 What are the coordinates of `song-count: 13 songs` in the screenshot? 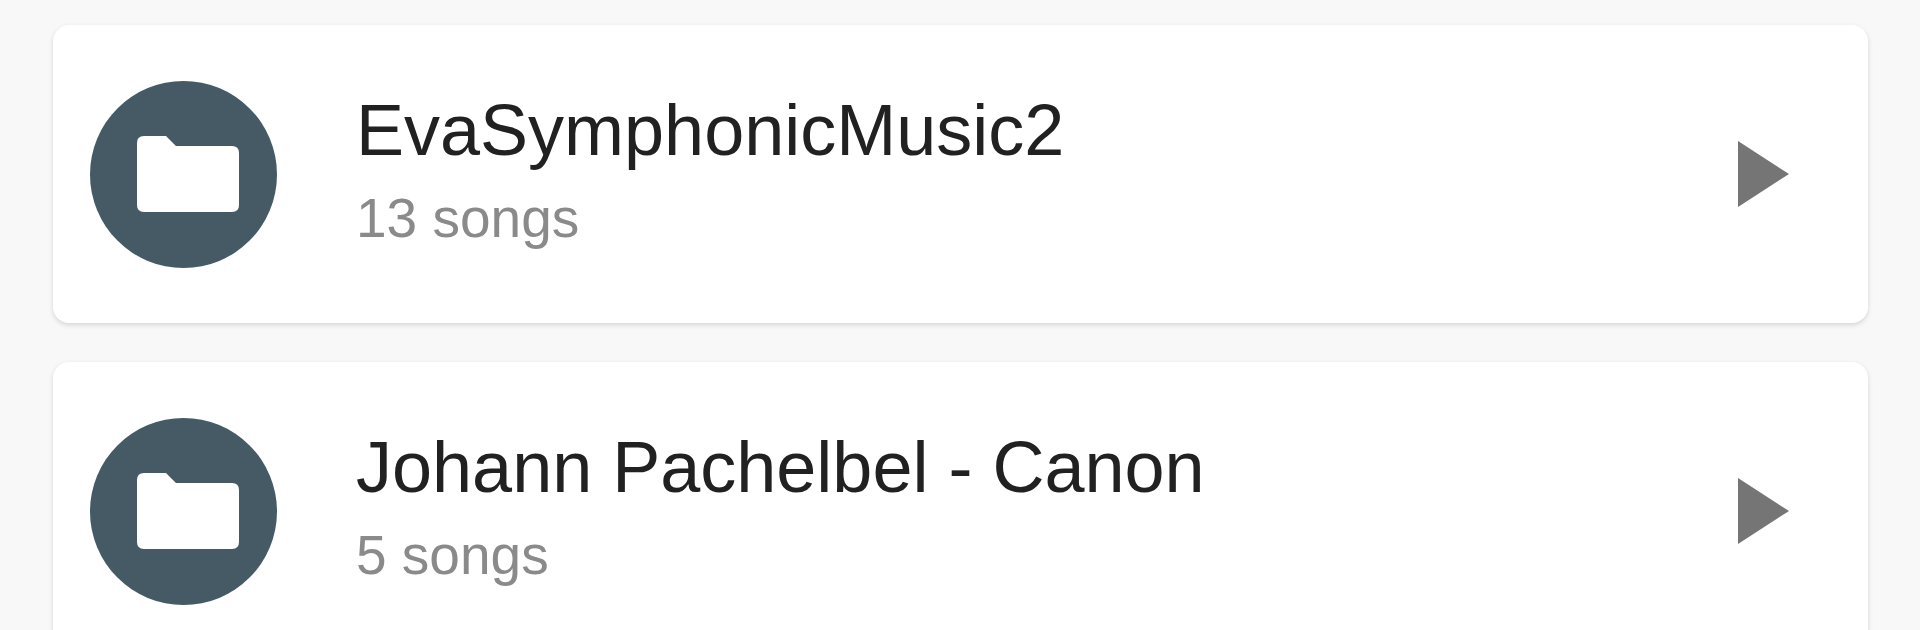 It's located at (468, 217).